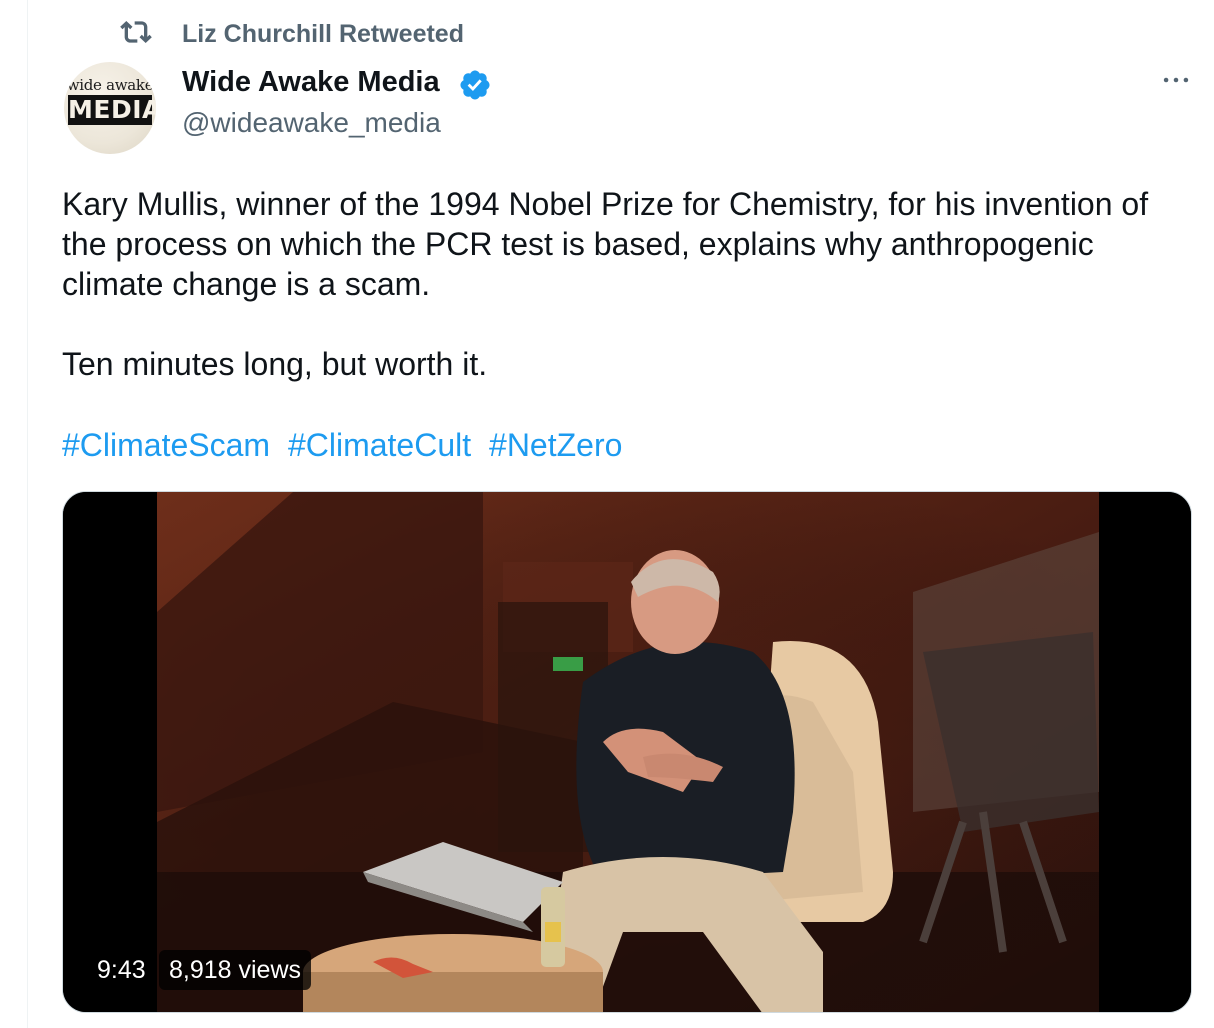 This screenshot has width=1214, height=1028. I want to click on tweet-paragraph: Ten minutes long, but worth it., so click(275, 364).